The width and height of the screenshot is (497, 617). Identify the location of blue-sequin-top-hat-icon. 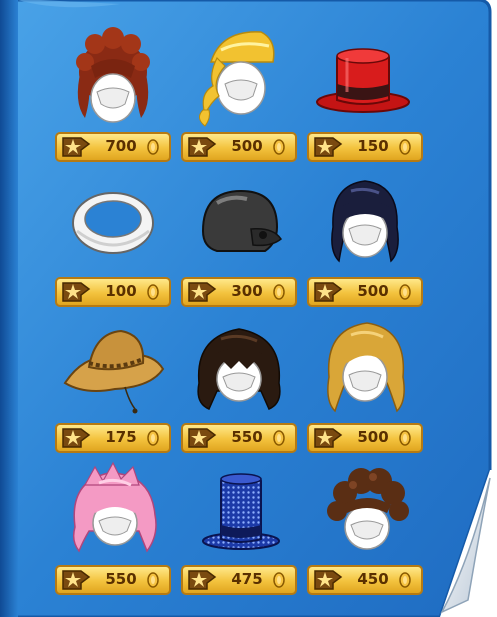
(240, 510).